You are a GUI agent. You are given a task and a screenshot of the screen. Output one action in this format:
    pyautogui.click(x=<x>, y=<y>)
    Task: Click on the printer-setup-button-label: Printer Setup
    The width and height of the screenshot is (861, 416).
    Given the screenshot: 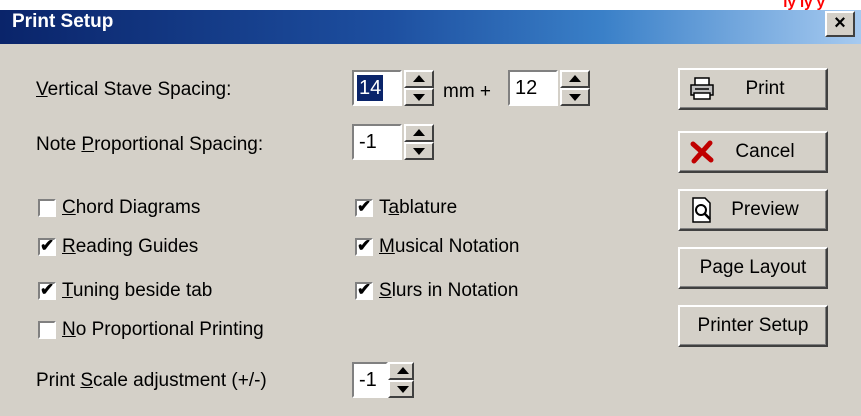 What is the action you would take?
    pyautogui.click(x=753, y=325)
    